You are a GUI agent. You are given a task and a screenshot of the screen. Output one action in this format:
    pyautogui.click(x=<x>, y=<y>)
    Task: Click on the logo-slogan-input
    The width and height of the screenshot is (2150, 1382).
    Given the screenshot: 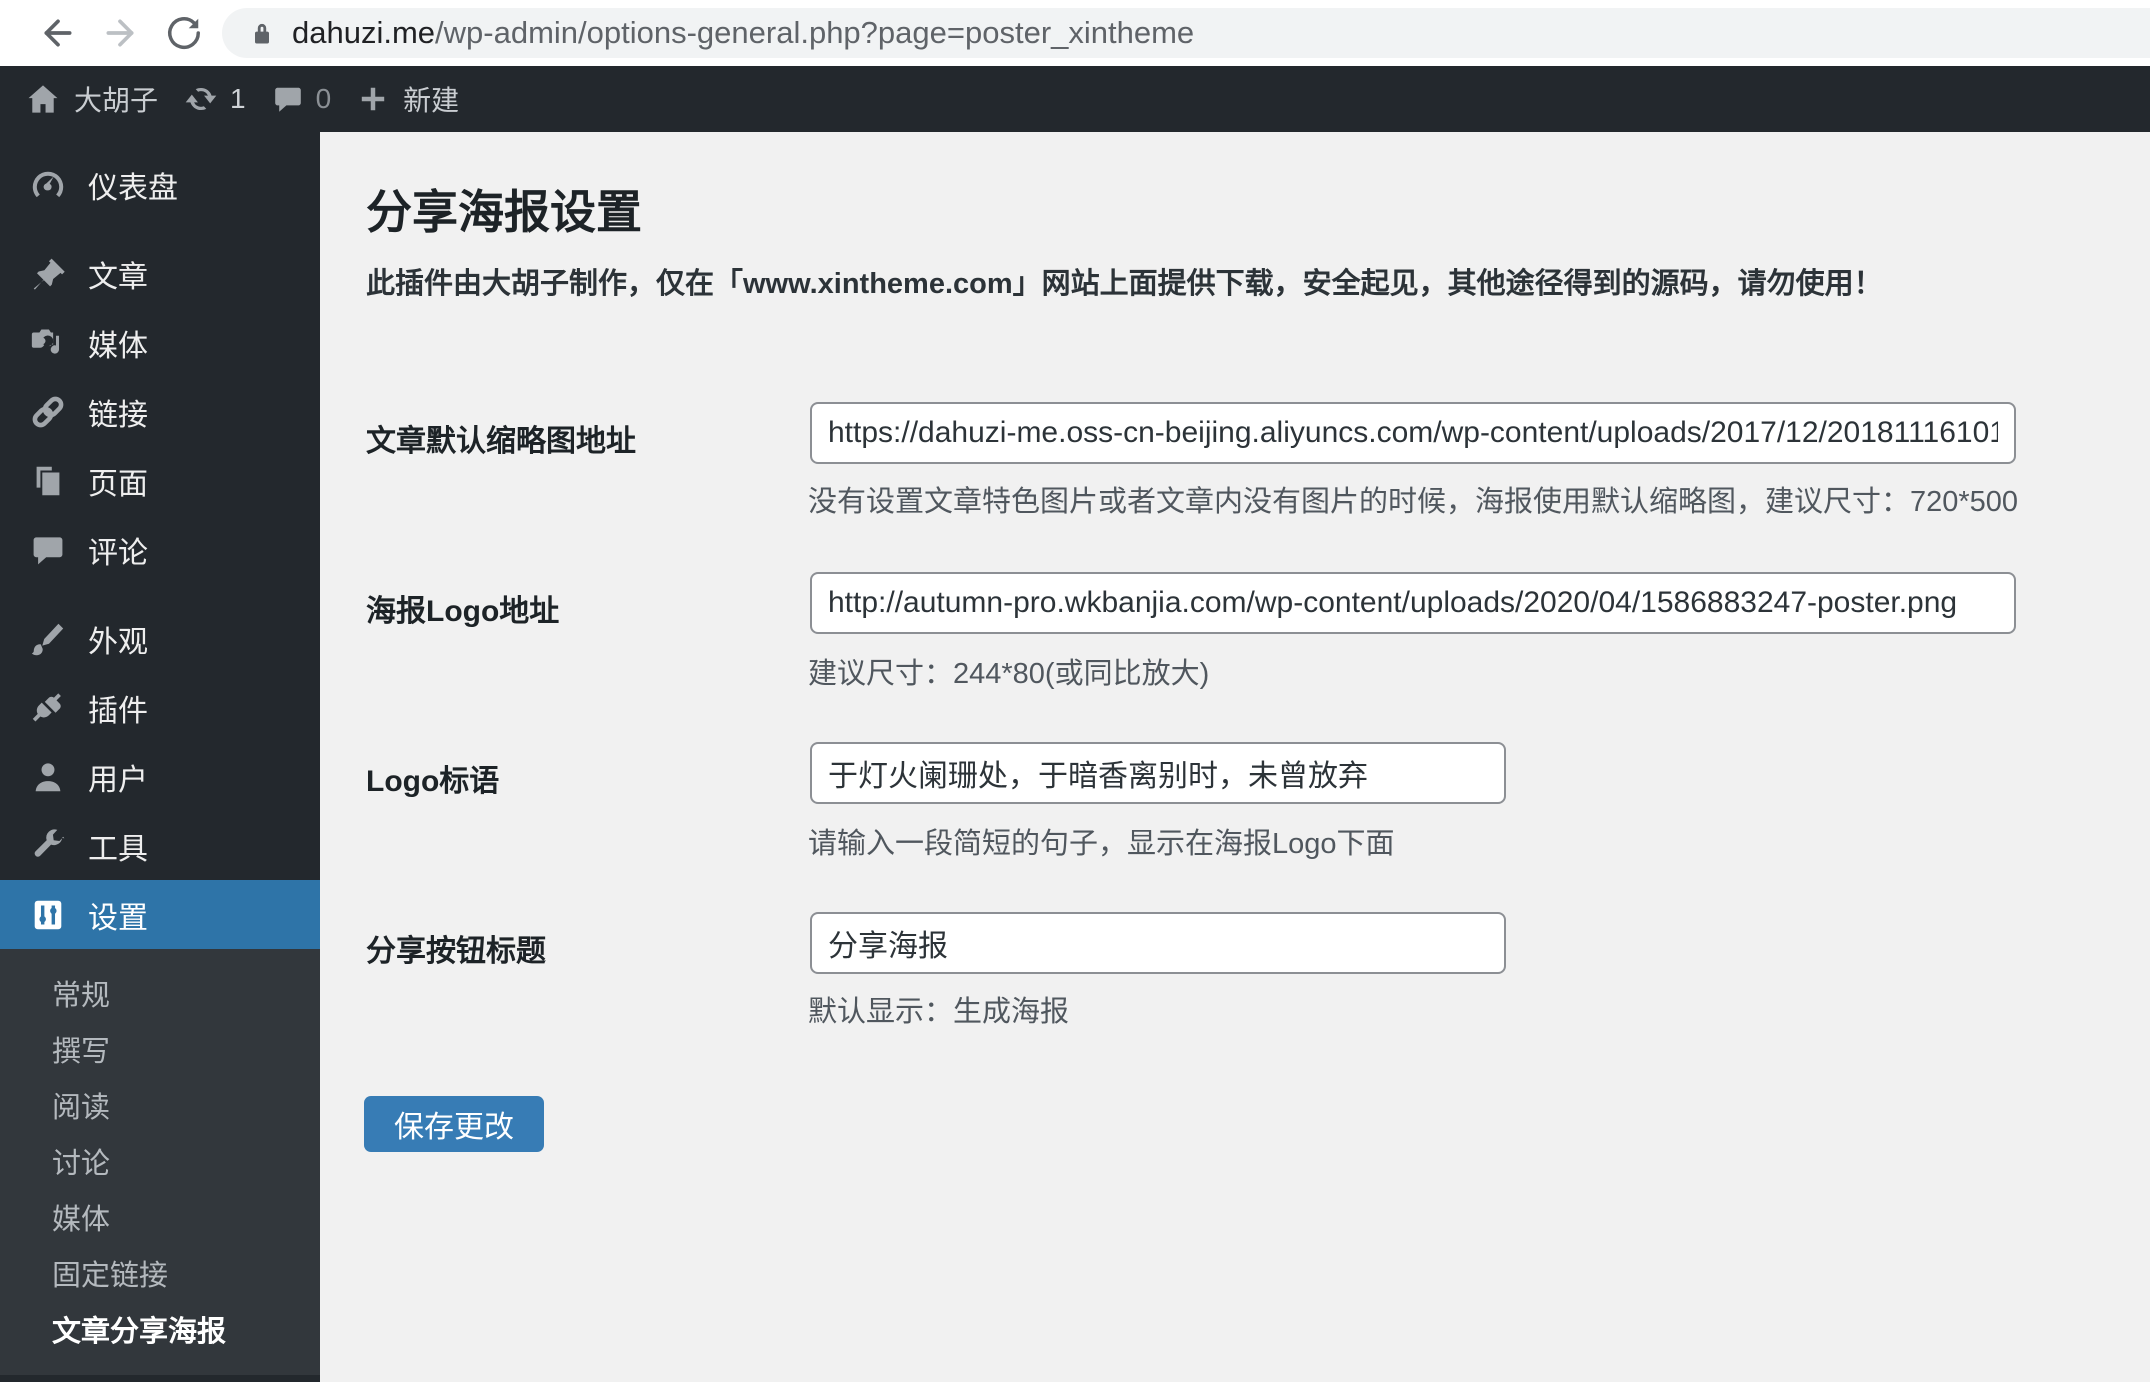 What is the action you would take?
    pyautogui.click(x=1158, y=773)
    